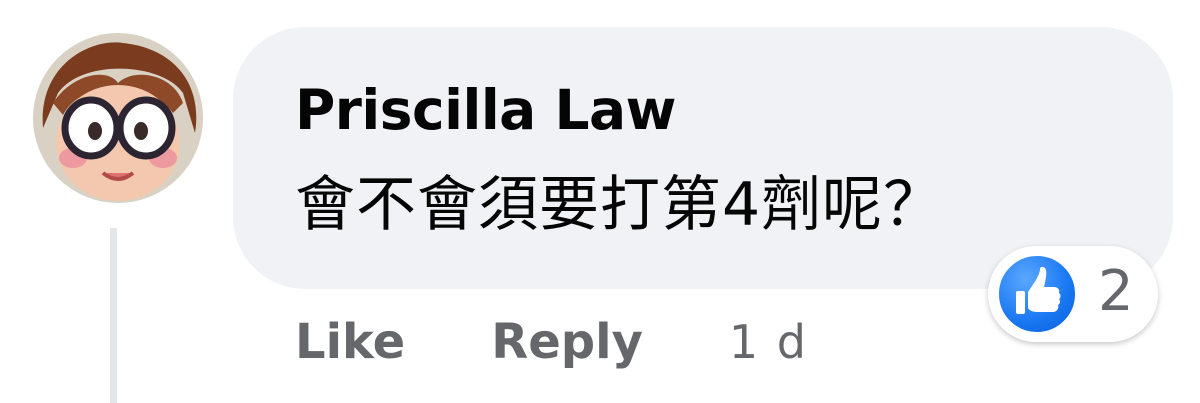  I want to click on comment-author: Priscilla Law, so click(485, 110).